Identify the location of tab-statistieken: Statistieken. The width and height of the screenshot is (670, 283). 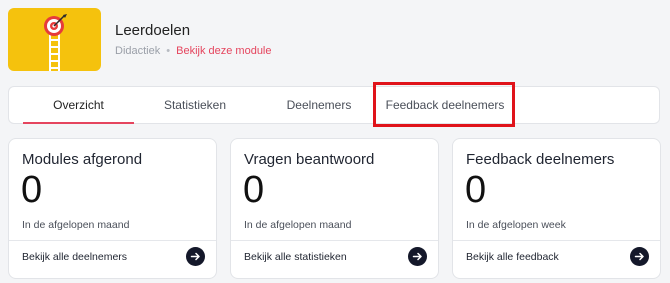
(195, 105).